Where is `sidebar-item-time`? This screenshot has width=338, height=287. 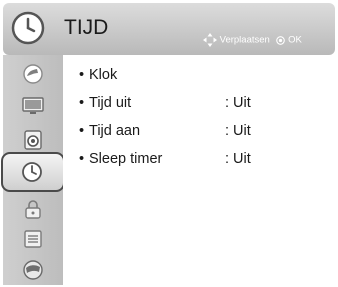
sidebar-item-time is located at coordinates (33, 172).